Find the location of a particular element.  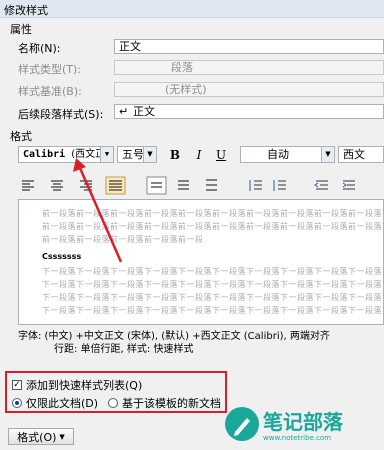

add-to-quick-styles-label: 添加到快速样式列表(Q) is located at coordinates (84, 385).